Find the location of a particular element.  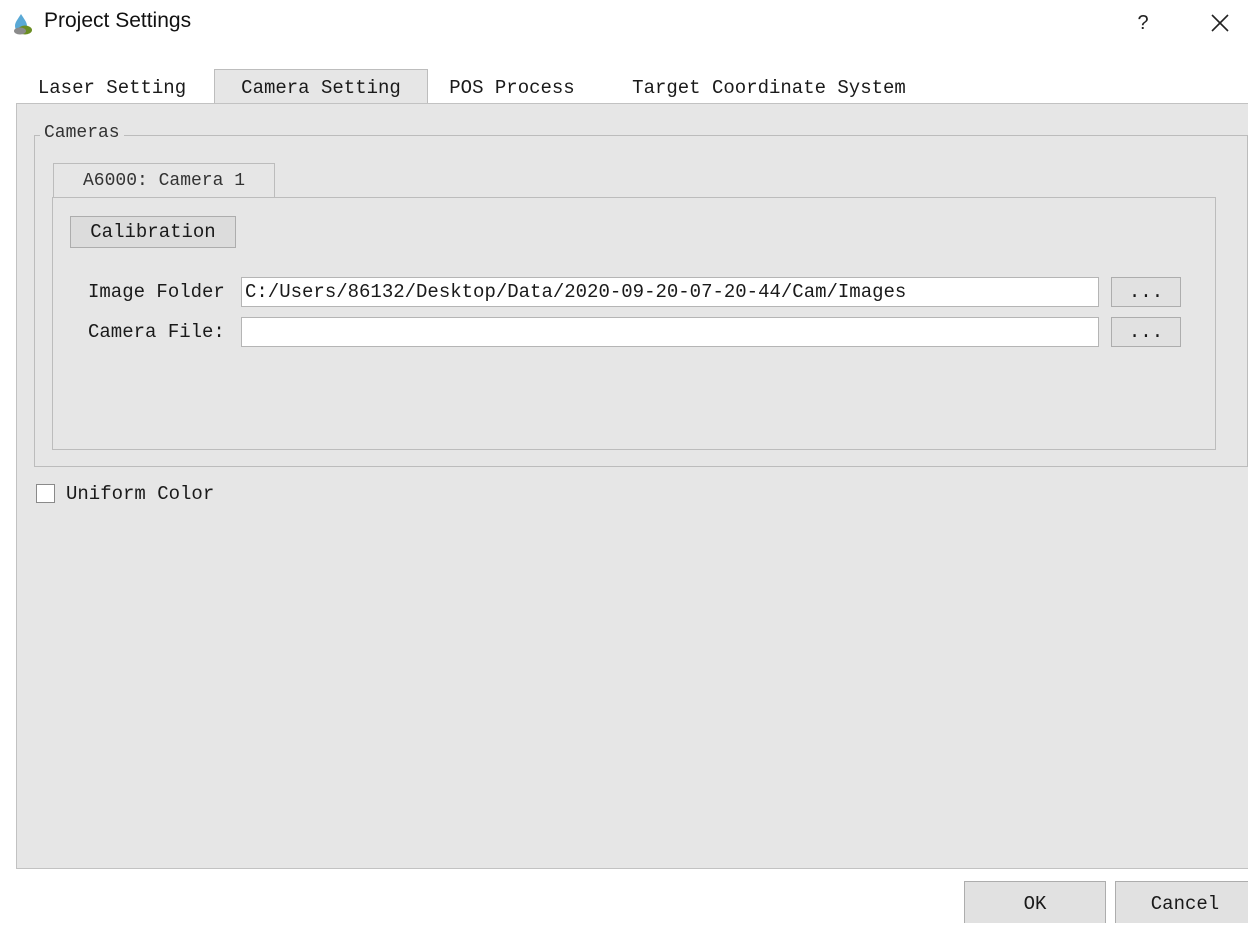

camera-file-field is located at coordinates (670, 332).